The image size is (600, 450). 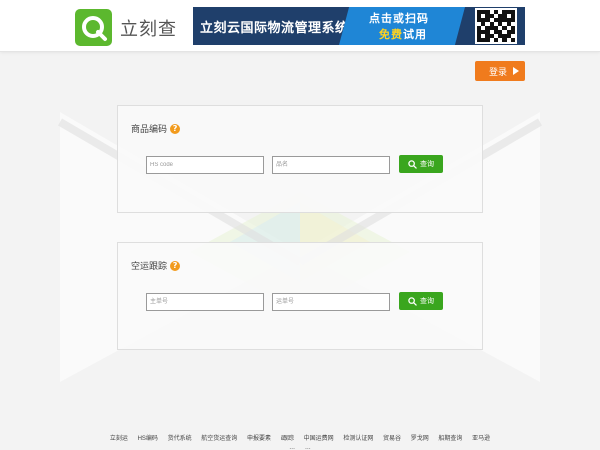 I want to click on logo-icon, so click(x=93, y=27).